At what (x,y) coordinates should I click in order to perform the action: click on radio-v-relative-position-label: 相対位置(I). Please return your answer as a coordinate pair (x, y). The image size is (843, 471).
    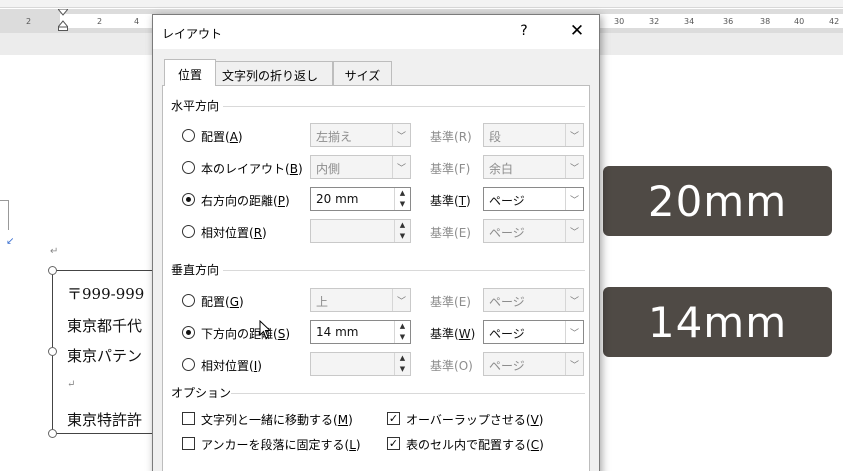
    Looking at the image, I should click on (231, 365).